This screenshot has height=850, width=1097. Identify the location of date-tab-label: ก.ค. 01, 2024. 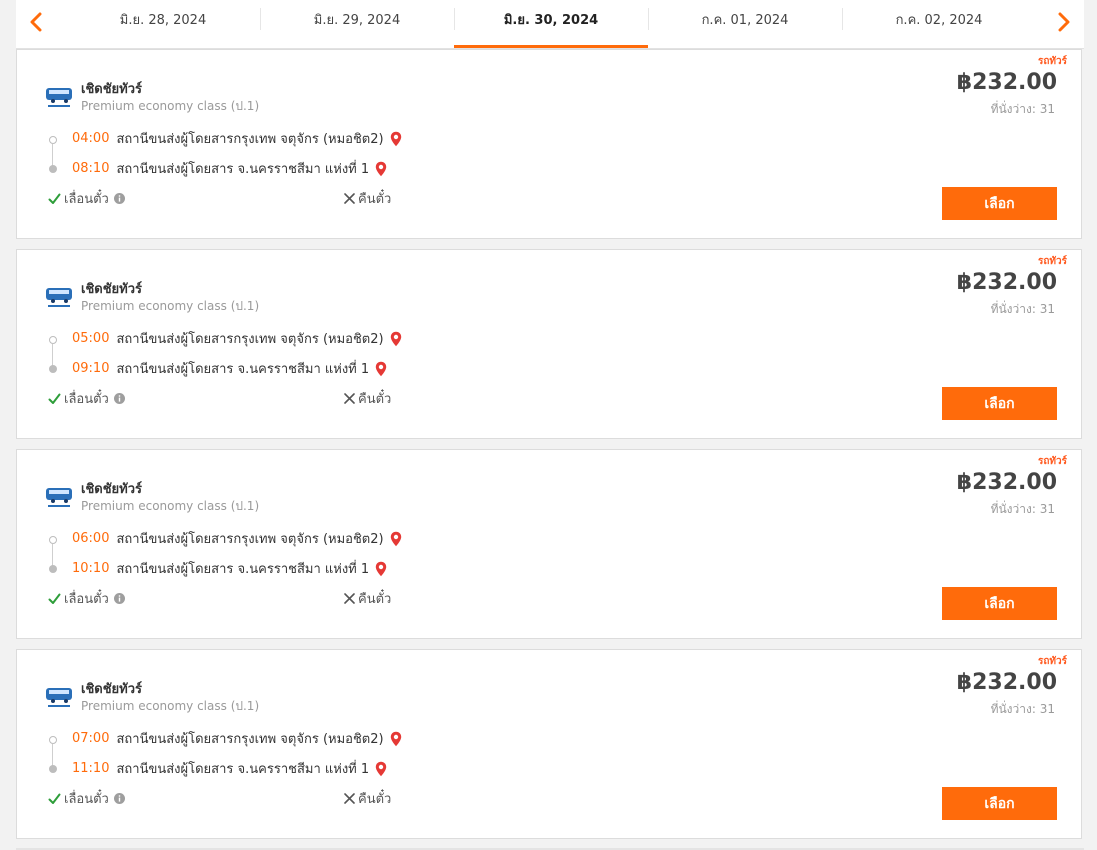
(745, 20).